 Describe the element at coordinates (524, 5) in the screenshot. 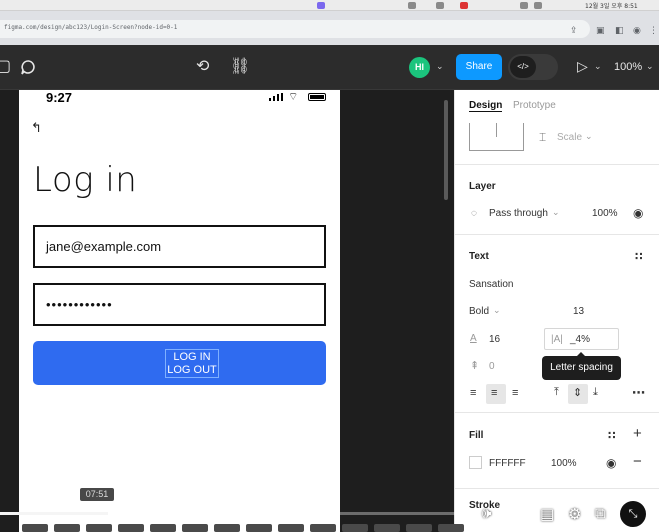

I see `wifi-status-icon` at that location.